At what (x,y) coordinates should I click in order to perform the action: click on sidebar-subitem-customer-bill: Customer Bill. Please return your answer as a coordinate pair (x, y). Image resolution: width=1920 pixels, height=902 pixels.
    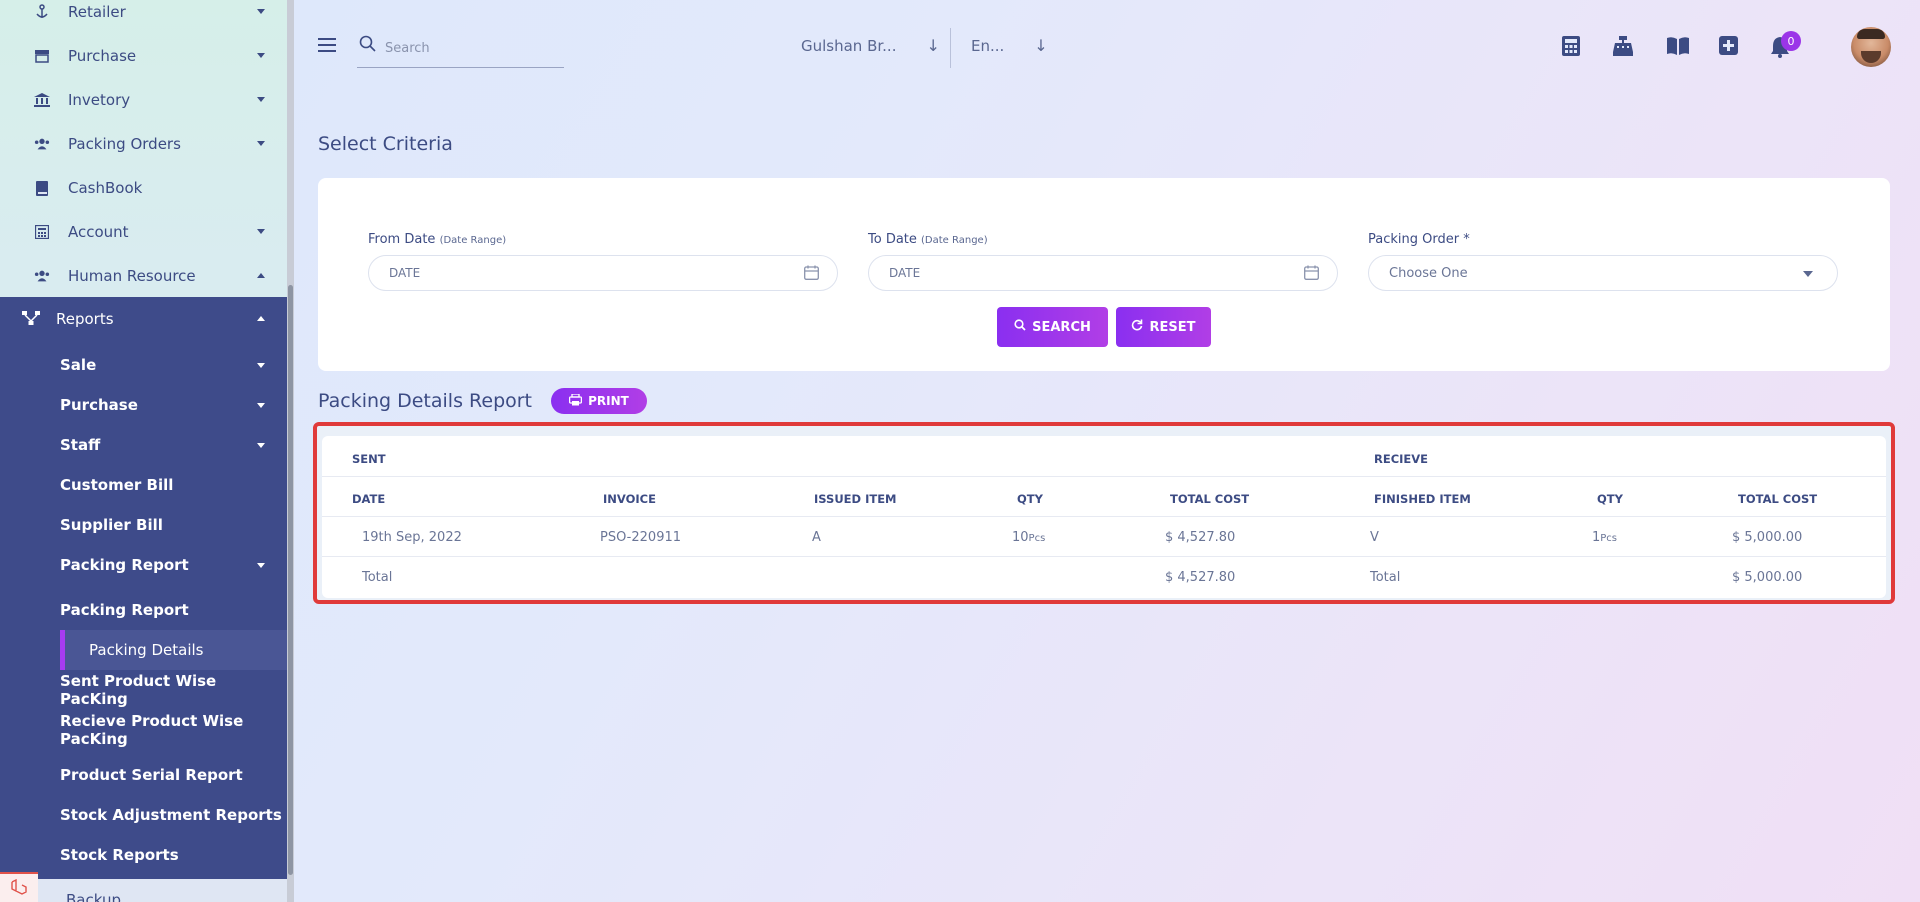
    Looking at the image, I should click on (143, 485).